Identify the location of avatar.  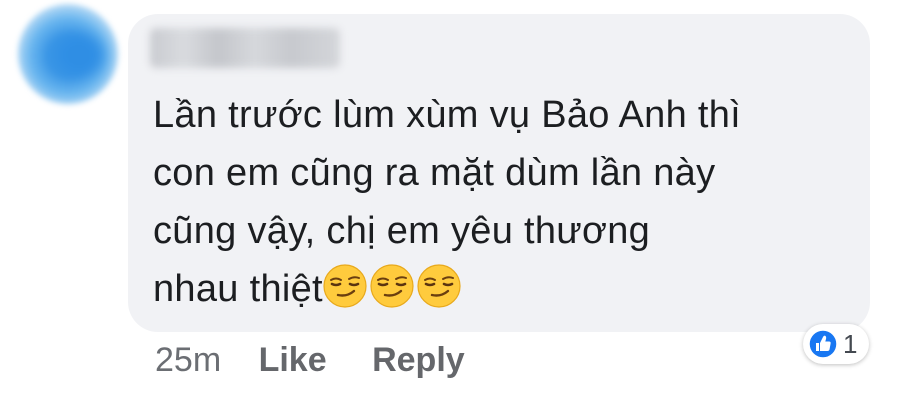
(68, 54).